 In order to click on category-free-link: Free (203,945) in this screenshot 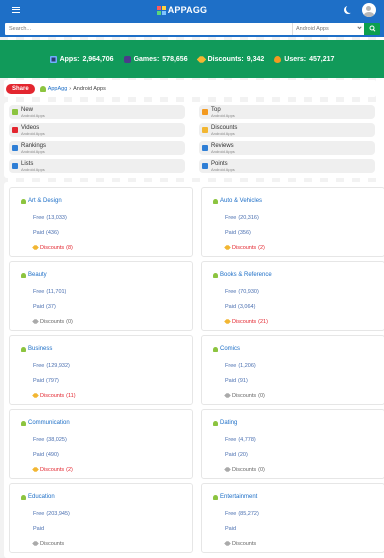, I will do `click(106, 513)`.